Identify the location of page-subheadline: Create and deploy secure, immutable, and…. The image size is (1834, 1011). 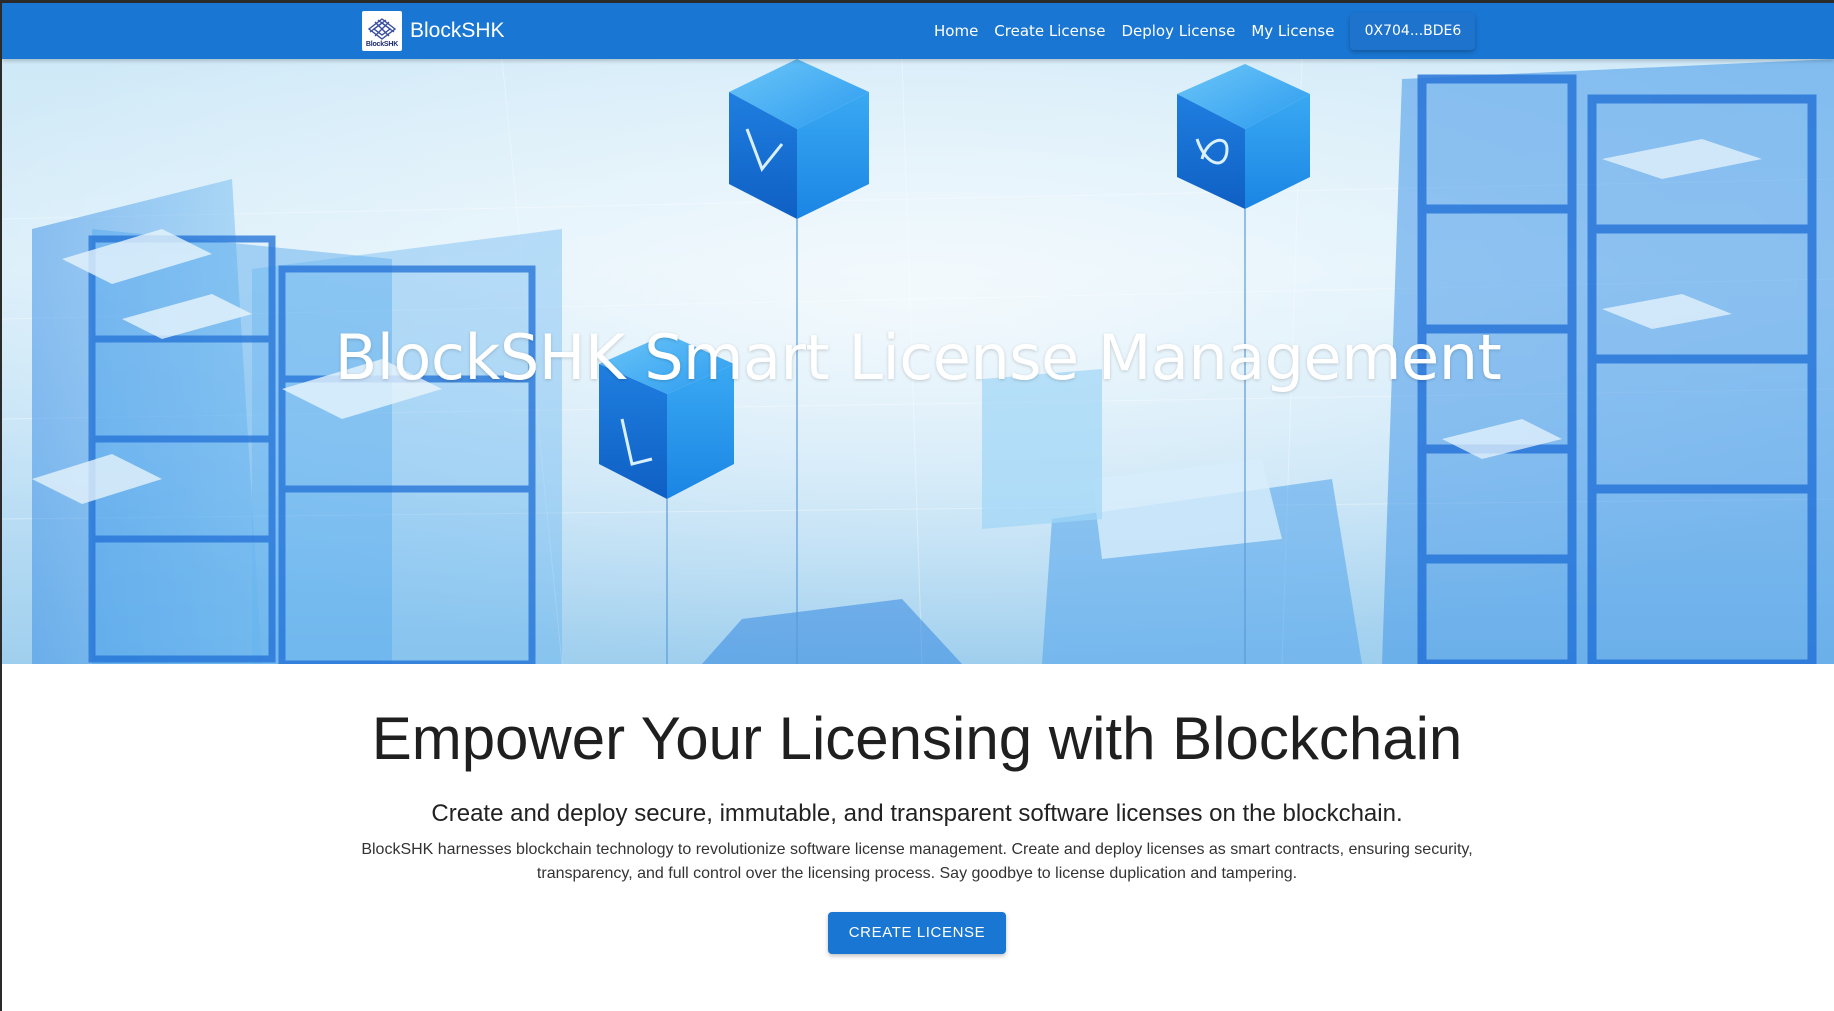
(917, 813).